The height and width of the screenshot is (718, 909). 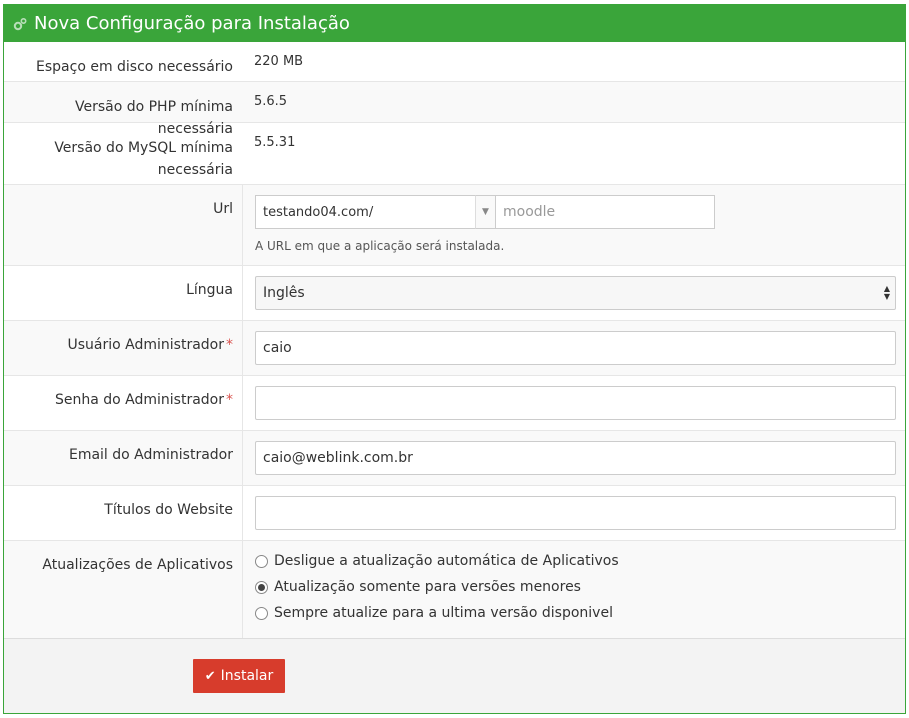 What do you see at coordinates (134, 67) in the screenshot?
I see `disk-space-label: Espaço em disco necessário` at bounding box center [134, 67].